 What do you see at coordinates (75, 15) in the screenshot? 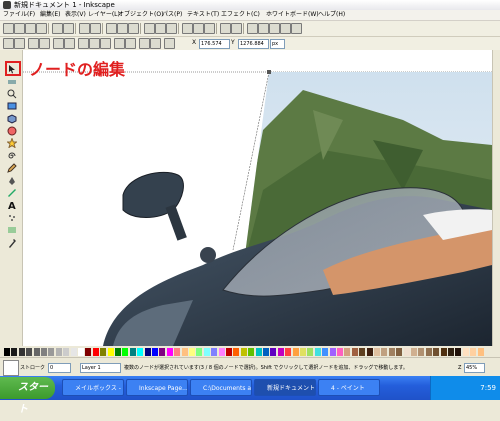
I see `menu-view: 表示(V)` at bounding box center [75, 15].